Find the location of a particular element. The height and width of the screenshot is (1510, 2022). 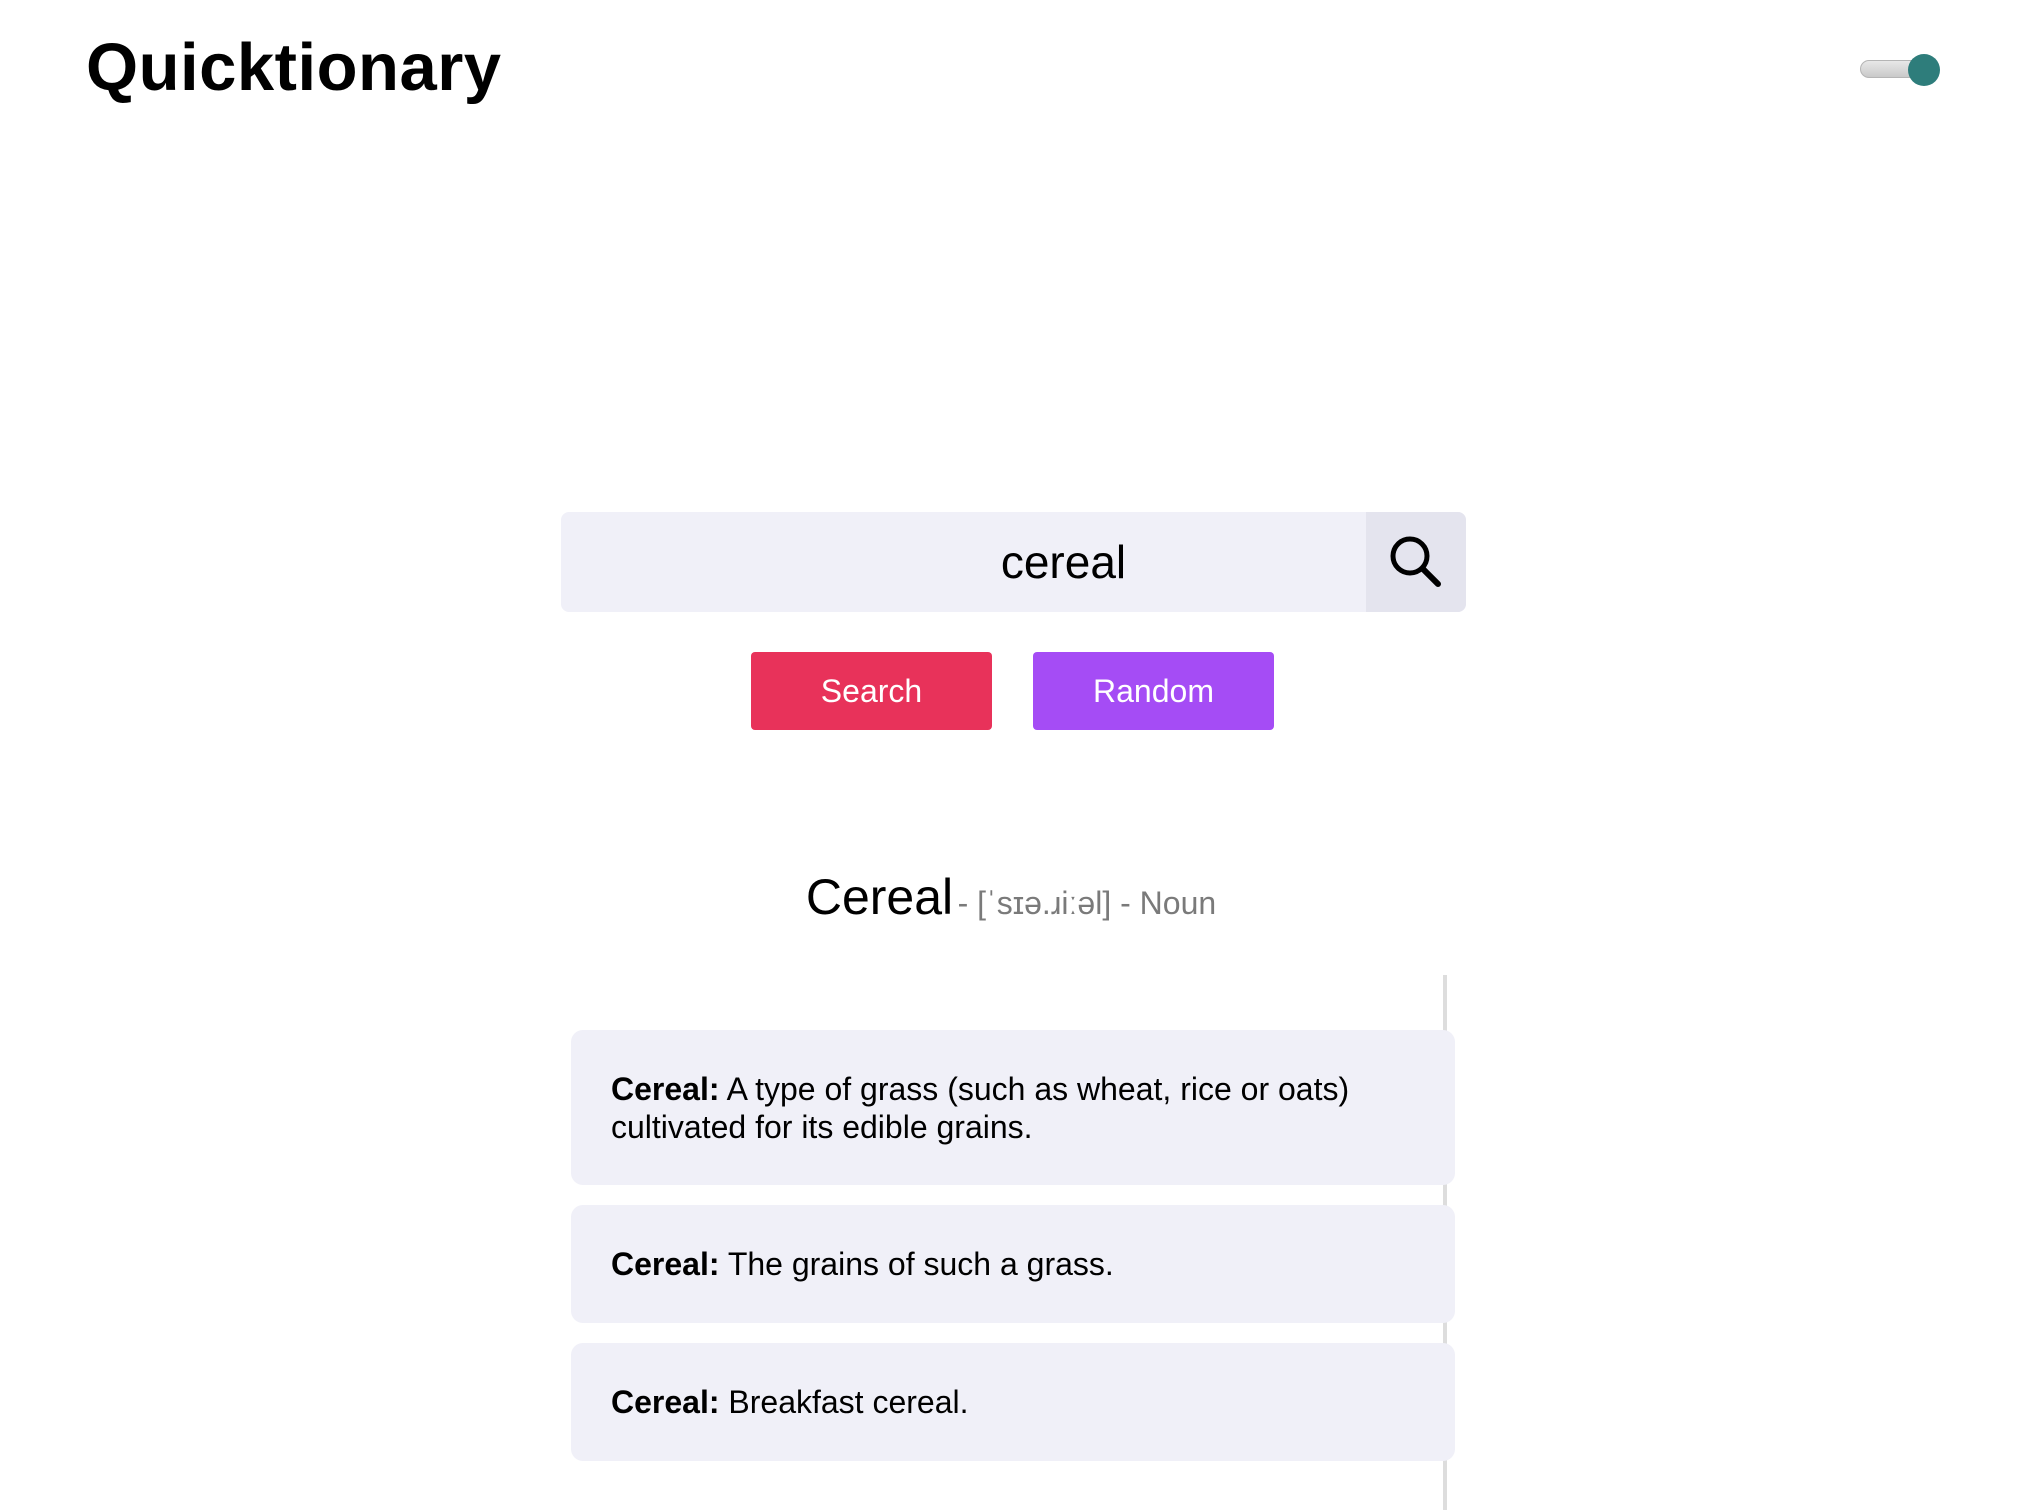

definition-content: Cereal: Breakfast cereal. is located at coordinates (790, 1402).